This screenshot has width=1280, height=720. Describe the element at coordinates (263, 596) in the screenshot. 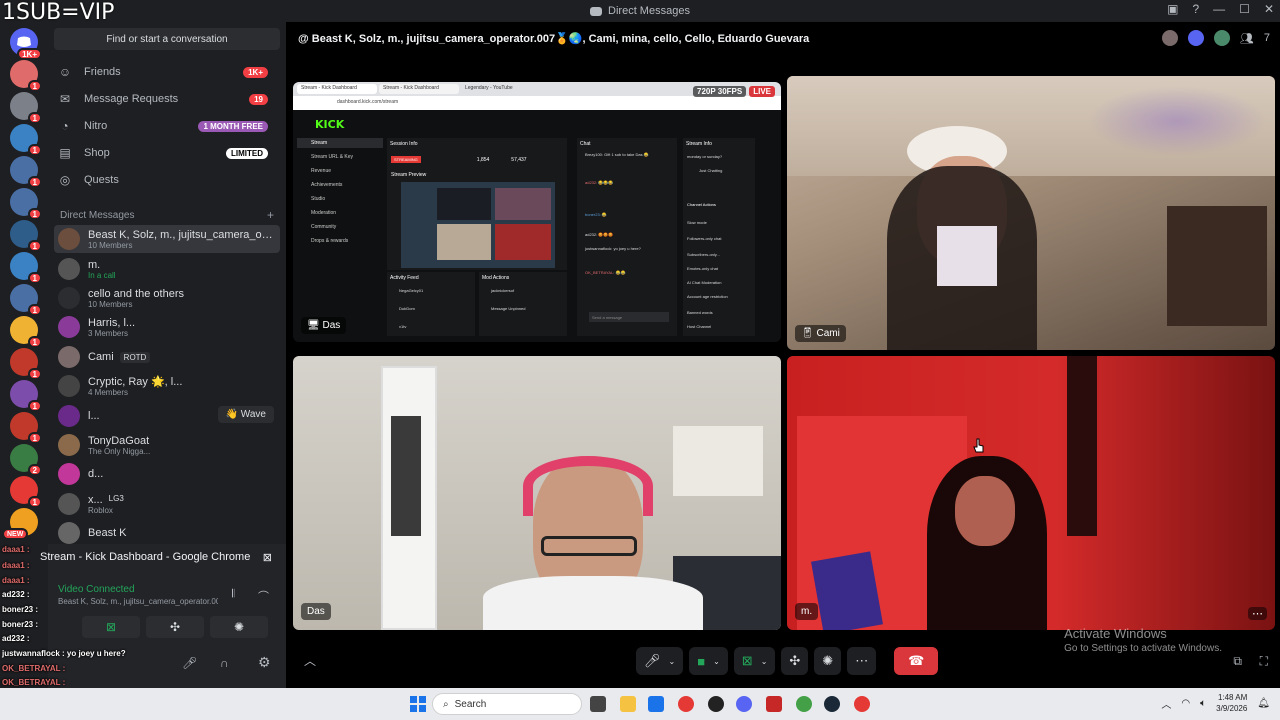

I see `disconnect-icon: ⌒` at that location.